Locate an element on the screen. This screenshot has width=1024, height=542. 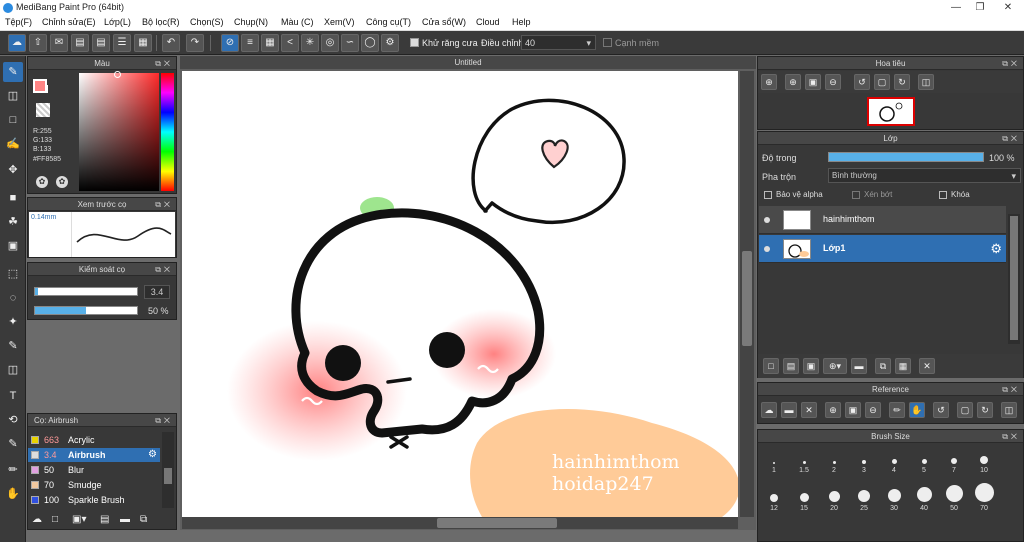
new-halftone-layer-icon: ▤ is located at coordinates (791, 366).